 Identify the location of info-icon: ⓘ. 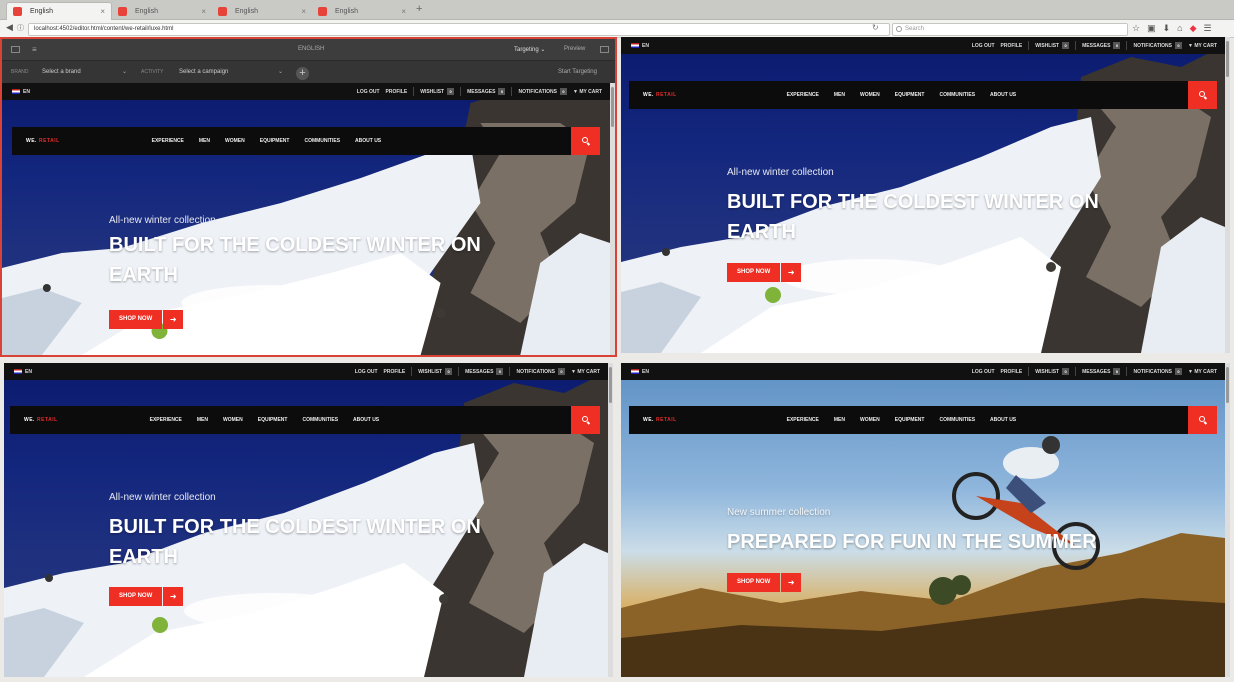
(20, 28).